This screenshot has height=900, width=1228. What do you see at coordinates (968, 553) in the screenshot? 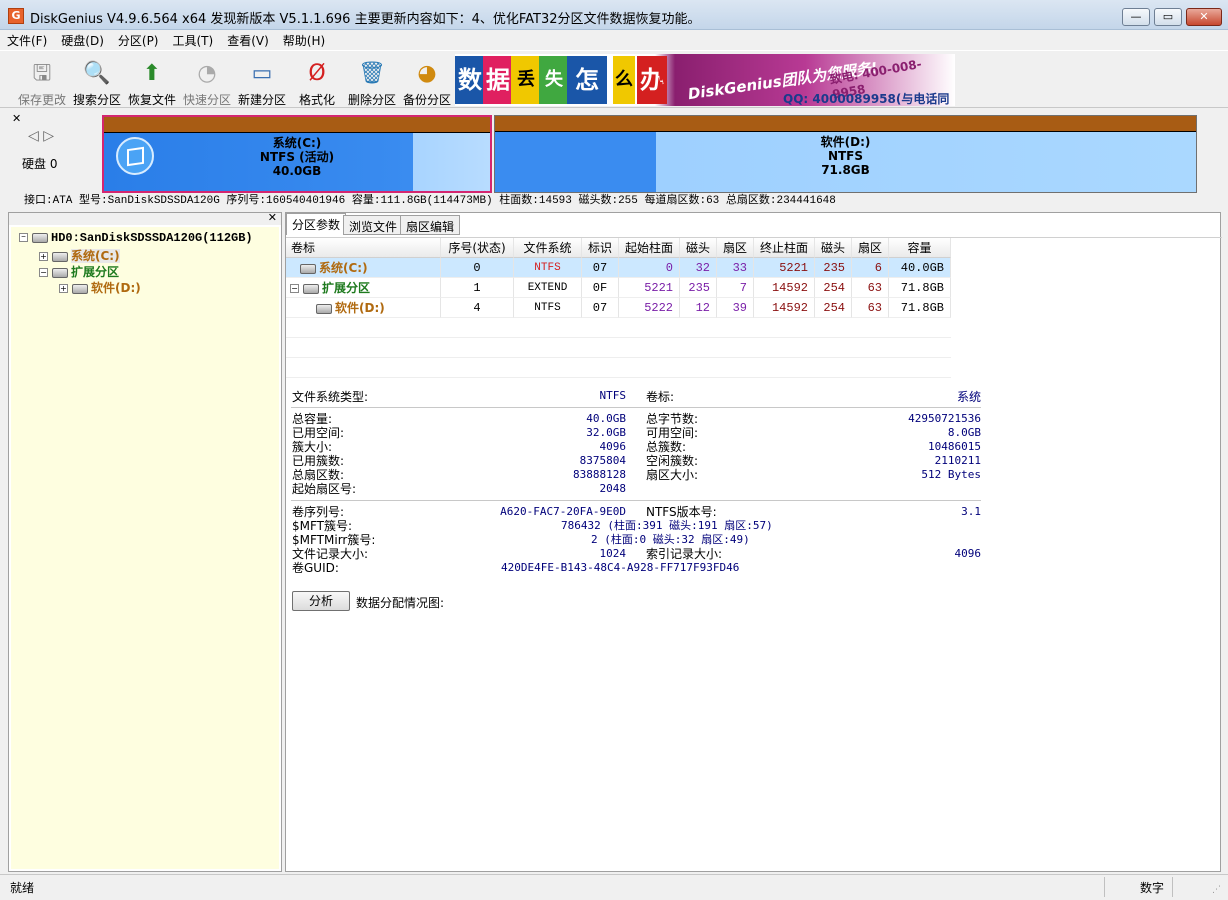
I see `index-record-size-value: 4096` at bounding box center [968, 553].